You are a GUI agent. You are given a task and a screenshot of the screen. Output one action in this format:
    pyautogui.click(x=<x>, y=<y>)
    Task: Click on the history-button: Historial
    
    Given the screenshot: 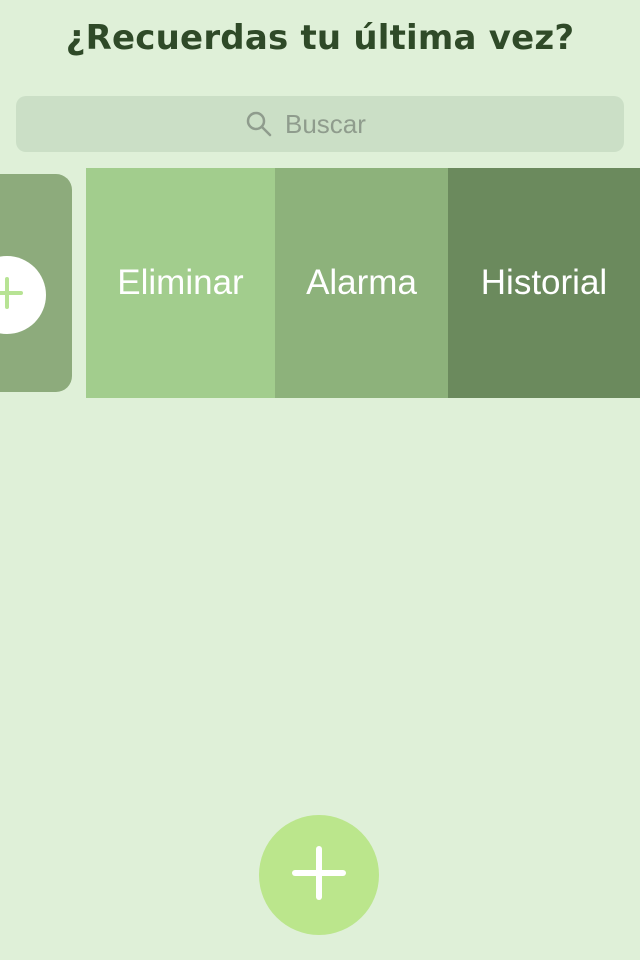 What is the action you would take?
    pyautogui.click(x=544, y=283)
    